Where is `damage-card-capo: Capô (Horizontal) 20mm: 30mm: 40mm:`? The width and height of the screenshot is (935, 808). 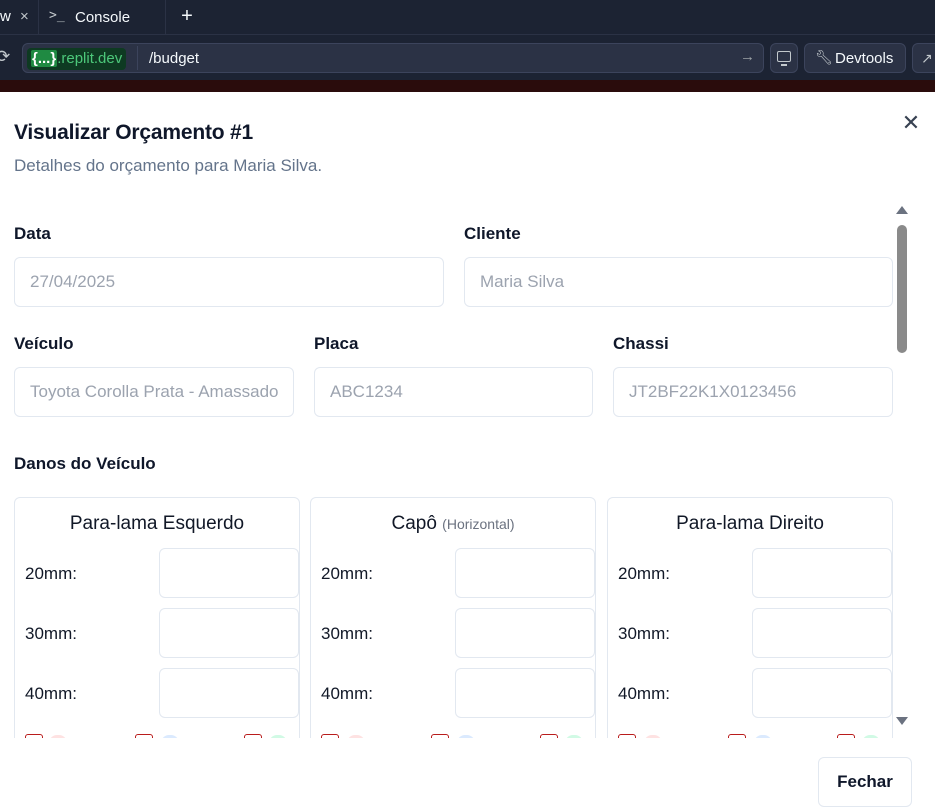
damage-card-capo: Capô (Horizontal) 20mm: 30mm: 40mm: is located at coordinates (453, 617).